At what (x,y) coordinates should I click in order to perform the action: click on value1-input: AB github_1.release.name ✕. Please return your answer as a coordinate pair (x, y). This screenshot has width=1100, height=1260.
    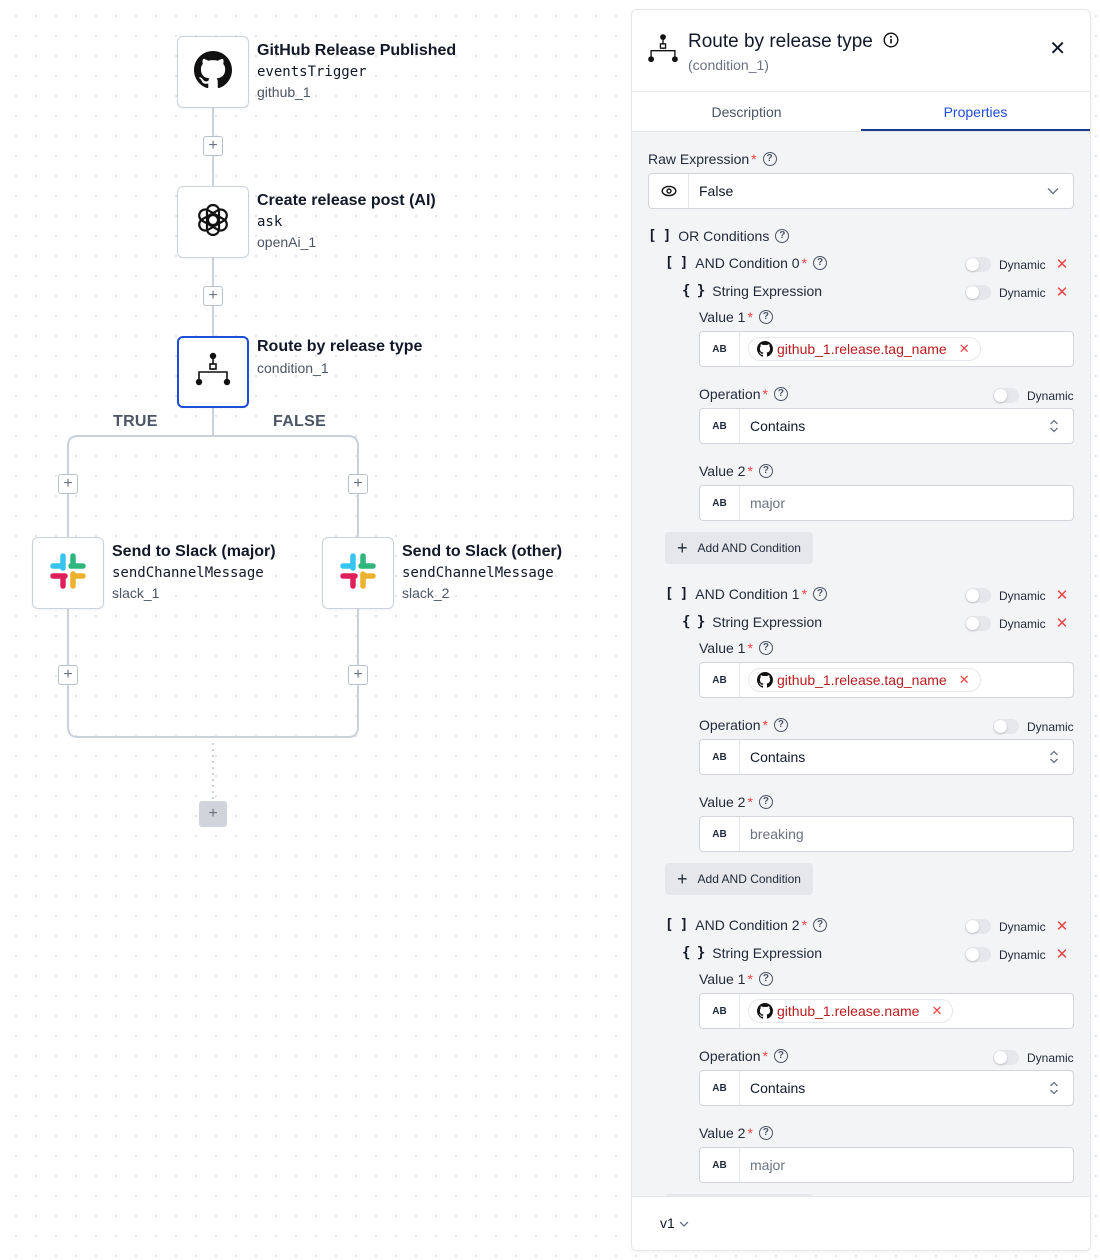
    Looking at the image, I should click on (886, 1011).